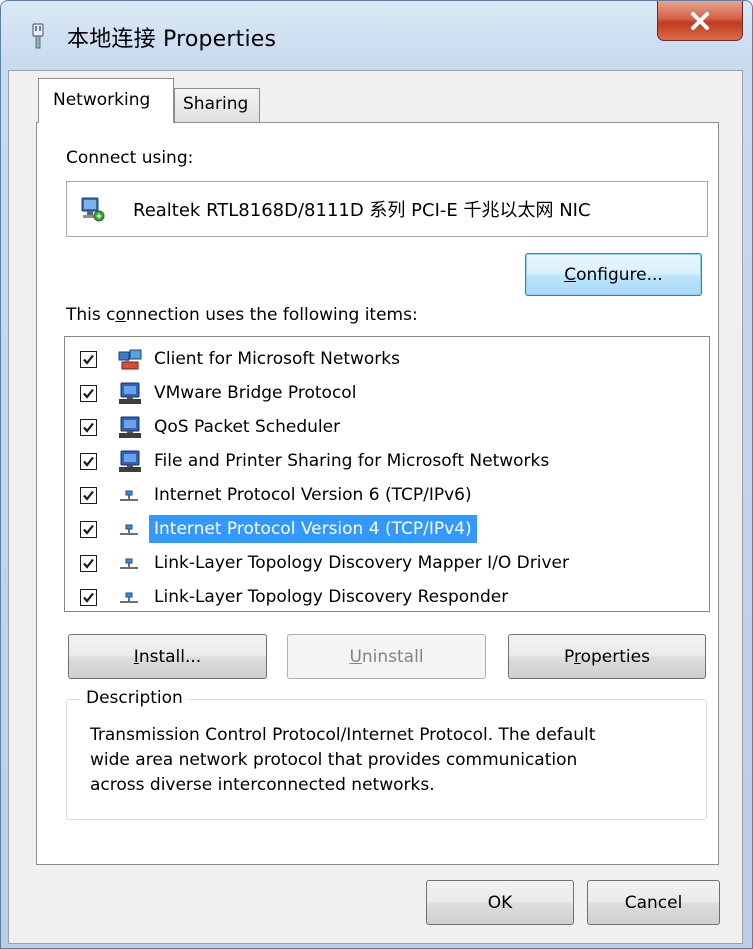 The height and width of the screenshot is (949, 753). I want to click on close-button, so click(700, 21).